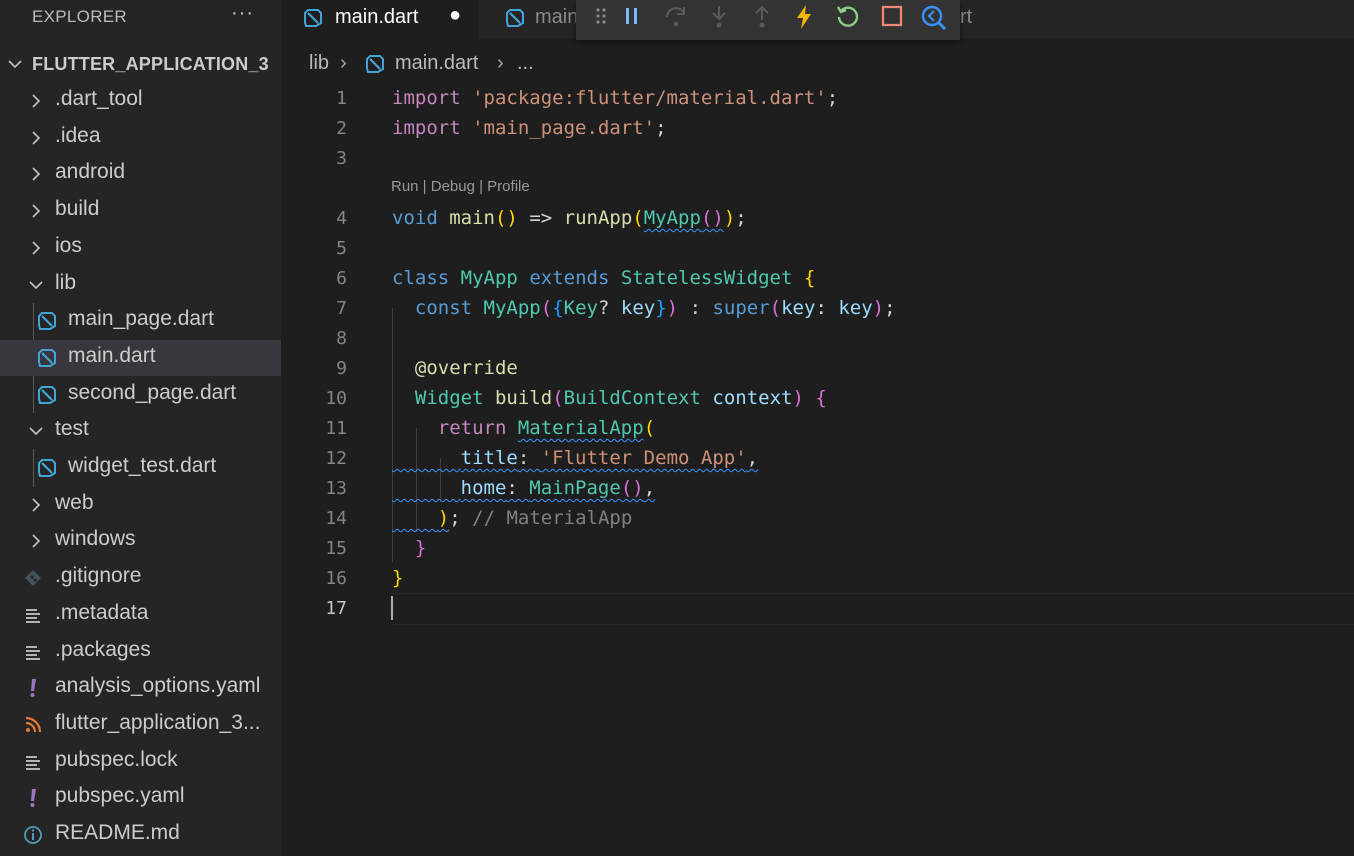 This screenshot has height=856, width=1354. I want to click on bracket: {, so click(558, 308).